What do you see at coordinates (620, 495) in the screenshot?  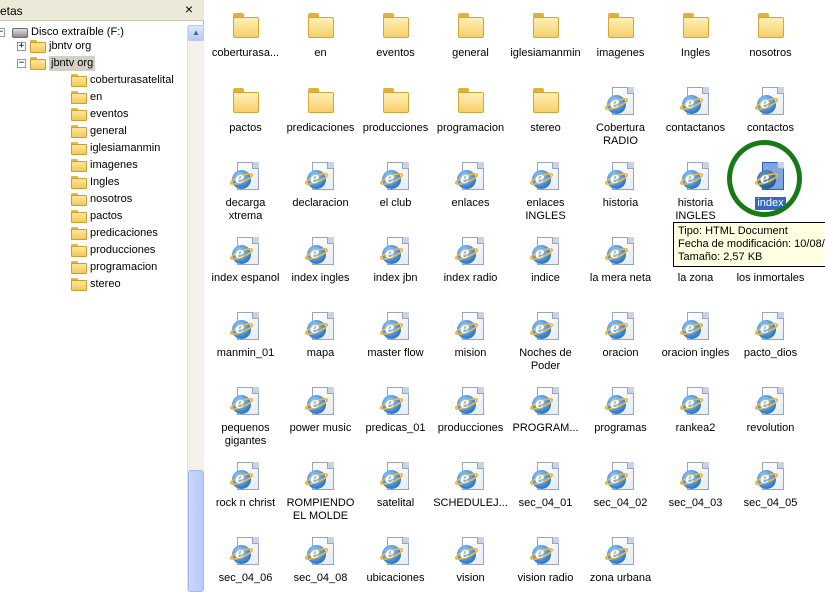 I see `html-file-item: e sec_04_02` at bounding box center [620, 495].